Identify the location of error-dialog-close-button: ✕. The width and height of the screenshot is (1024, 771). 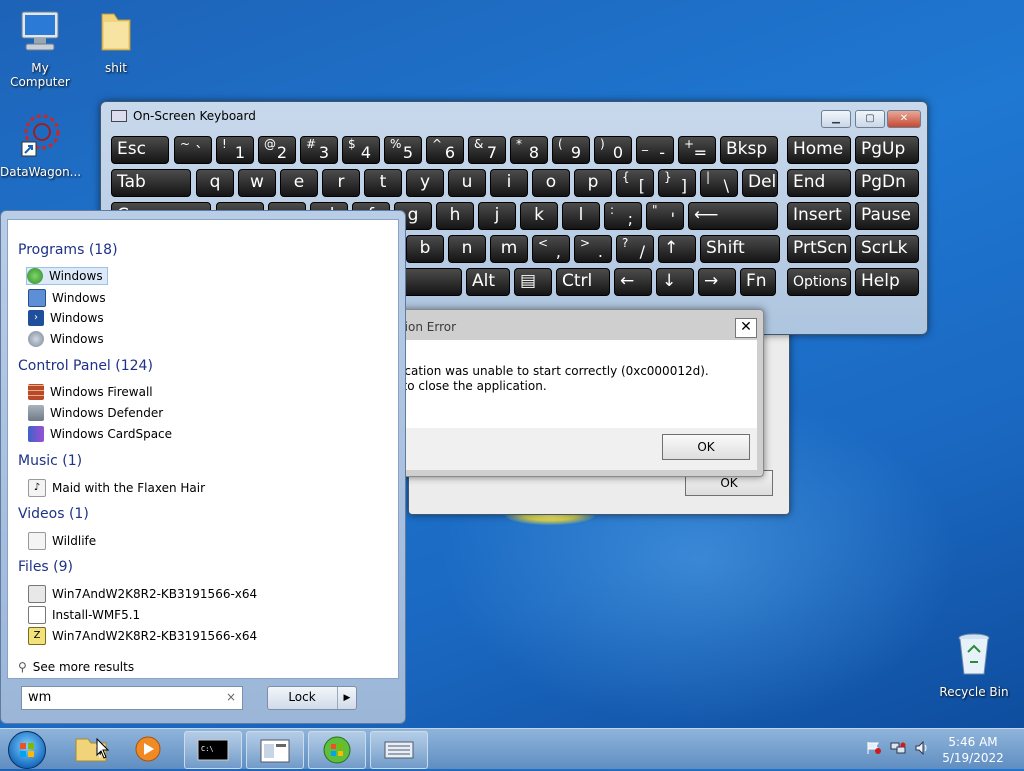
(746, 328).